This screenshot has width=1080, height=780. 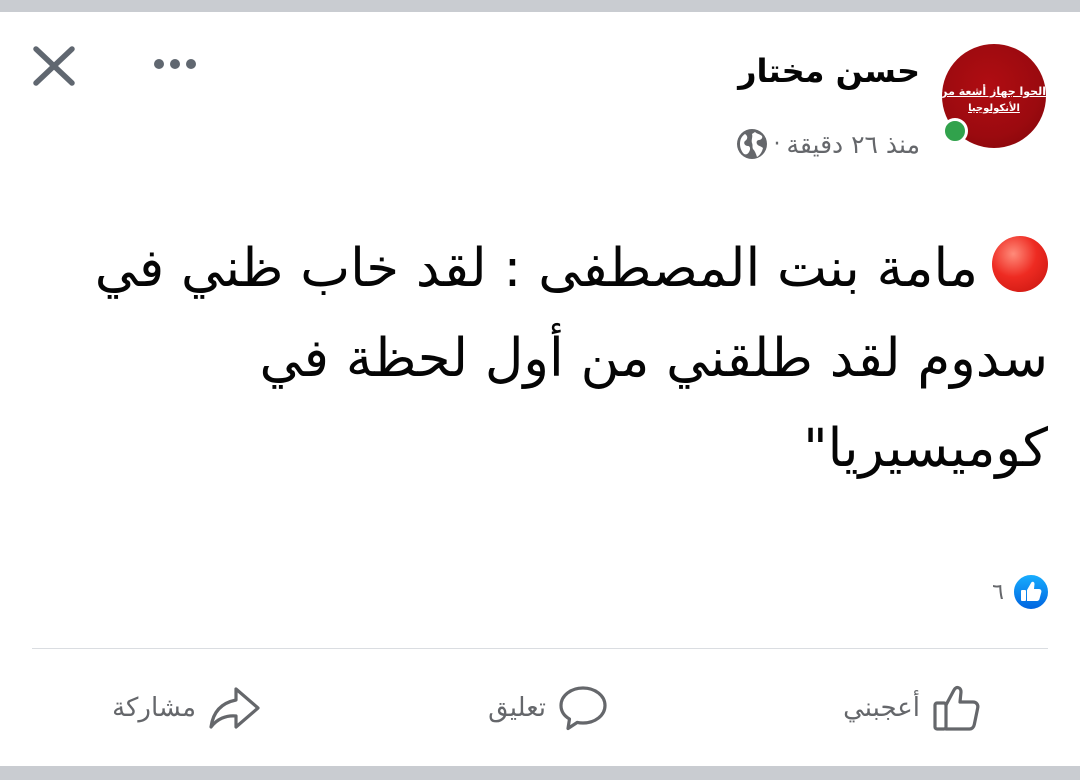 What do you see at coordinates (1020, 264) in the screenshot?
I see `red-circle-icon` at bounding box center [1020, 264].